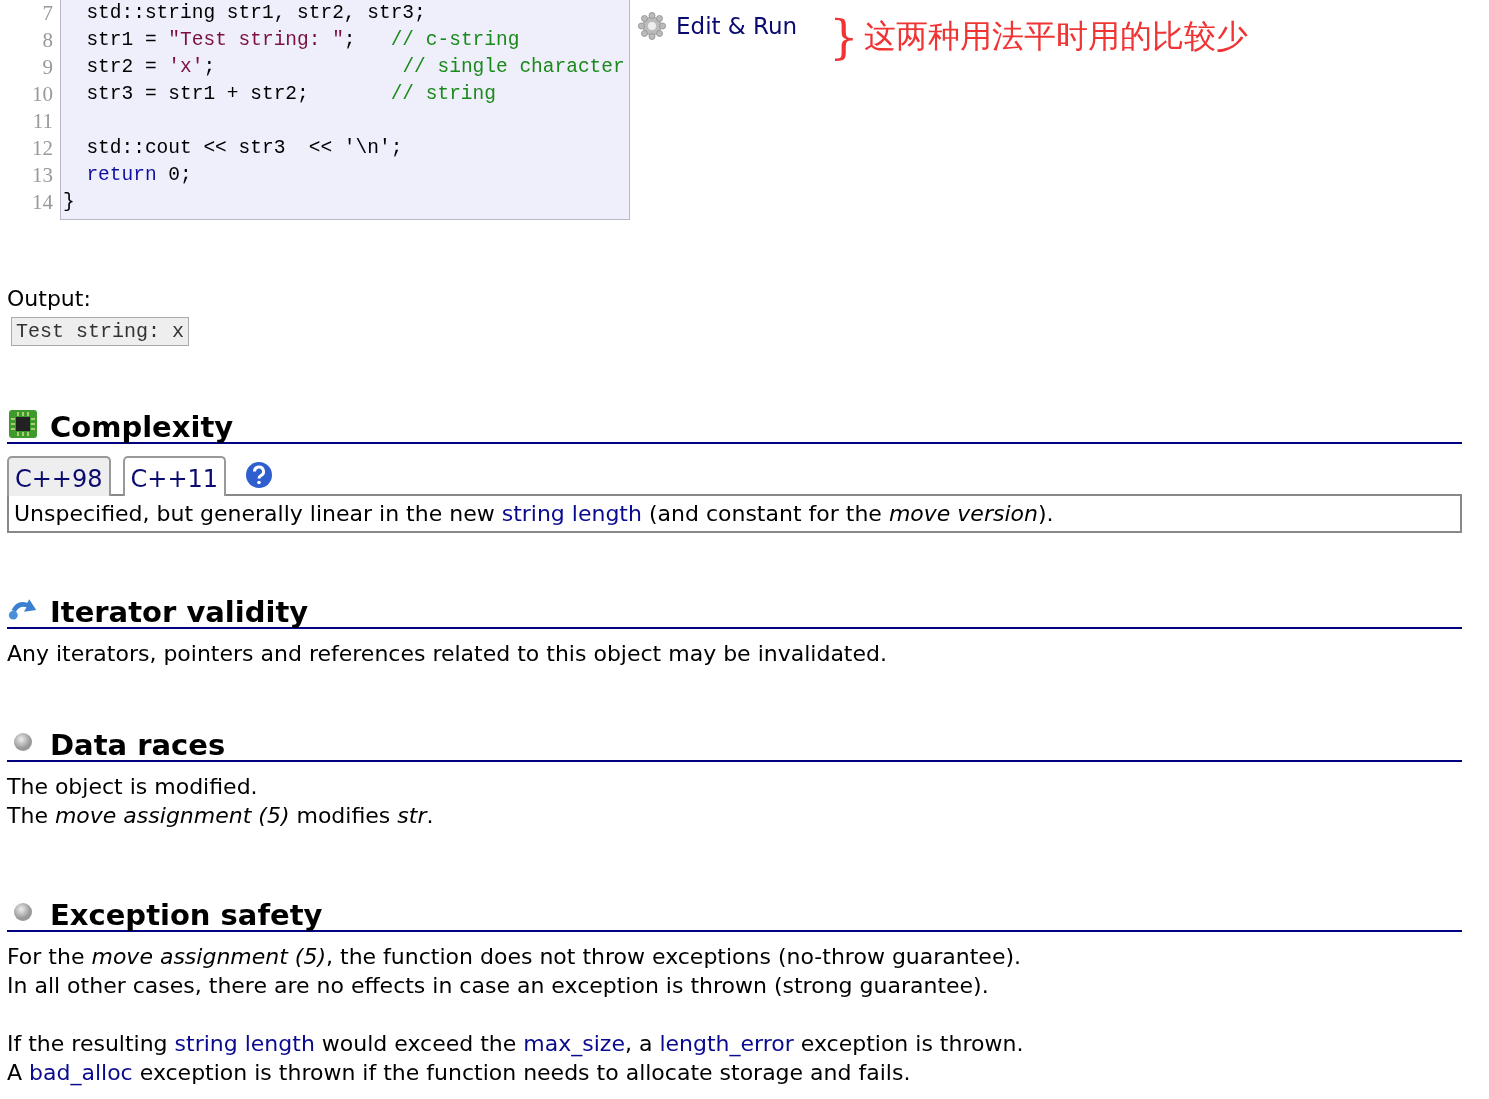  What do you see at coordinates (23, 424) in the screenshot?
I see `chip-icon` at bounding box center [23, 424].